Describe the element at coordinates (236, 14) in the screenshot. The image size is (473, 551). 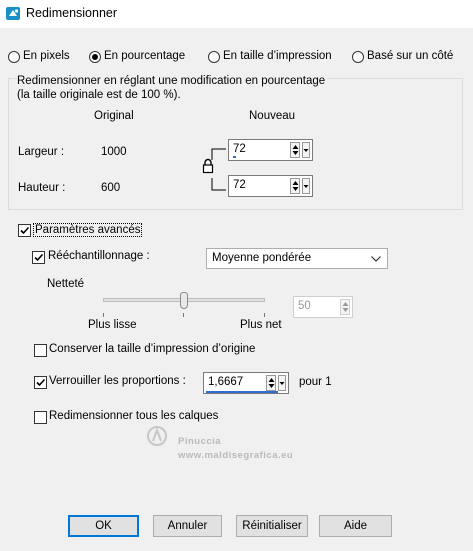
I see `title-bar: Redimensionner` at that location.